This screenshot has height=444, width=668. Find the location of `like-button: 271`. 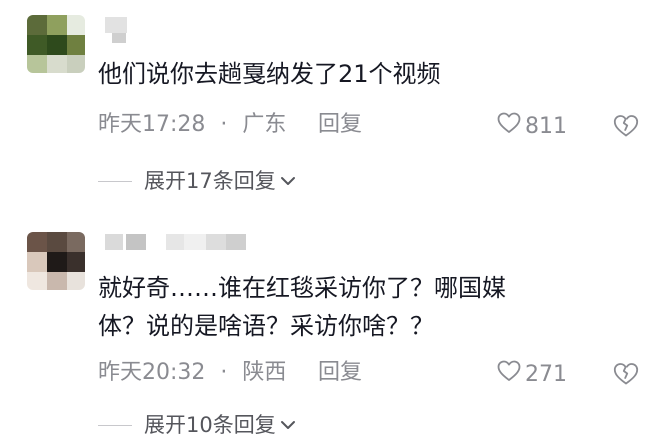

like-button: 271 is located at coordinates (532, 374).